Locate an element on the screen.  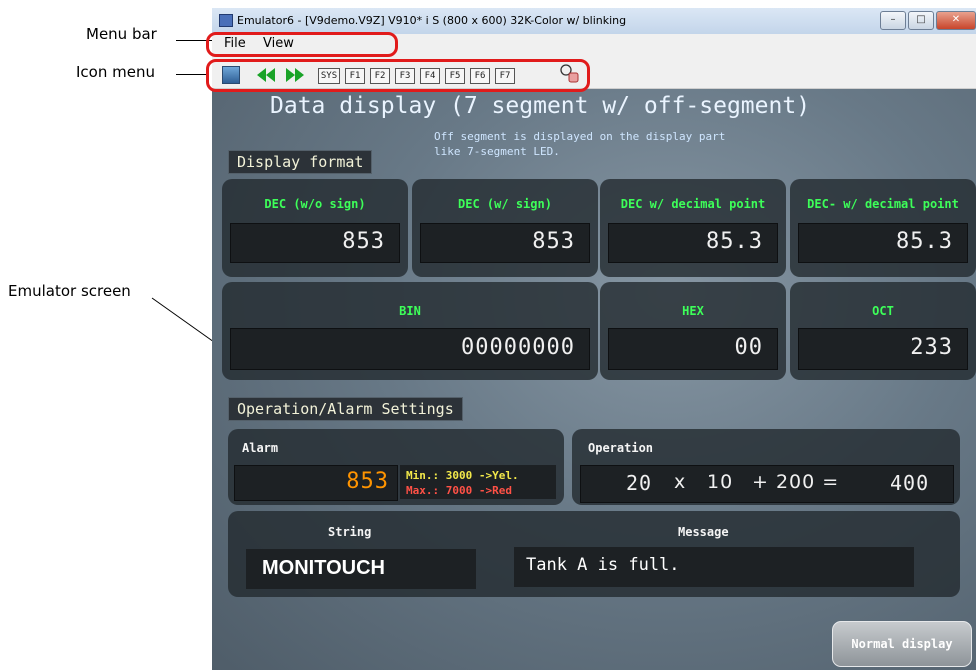
hex-value: 00 is located at coordinates (748, 347).